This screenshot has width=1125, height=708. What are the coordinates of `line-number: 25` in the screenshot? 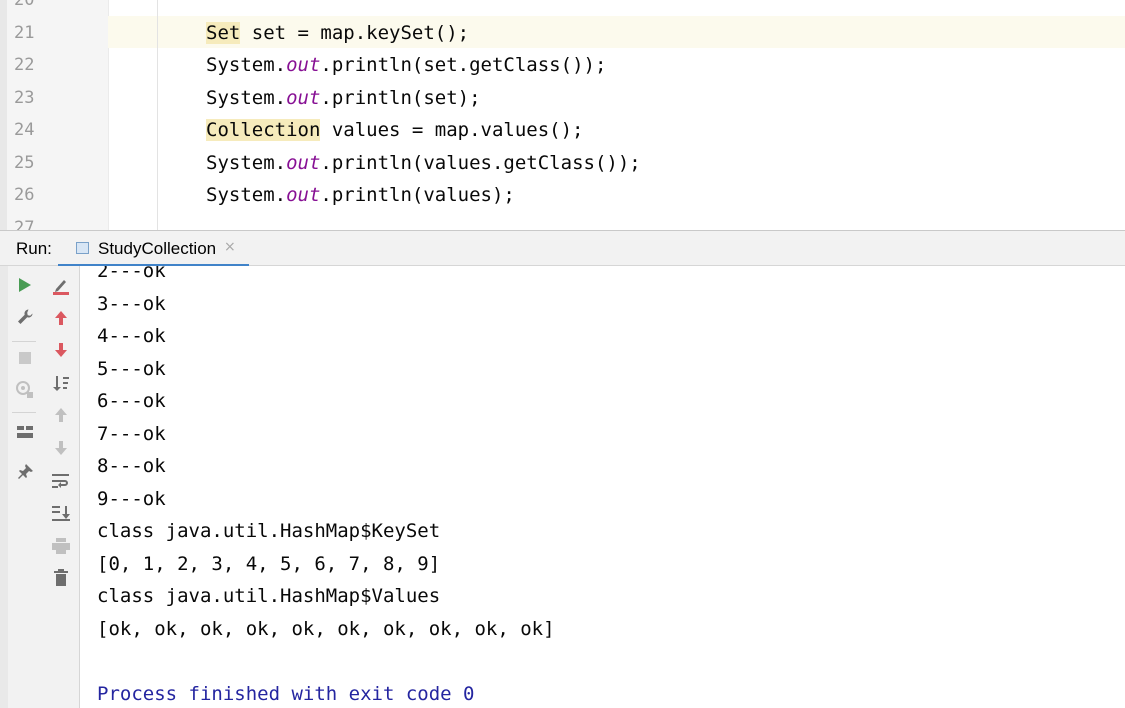 It's located at (24, 162).